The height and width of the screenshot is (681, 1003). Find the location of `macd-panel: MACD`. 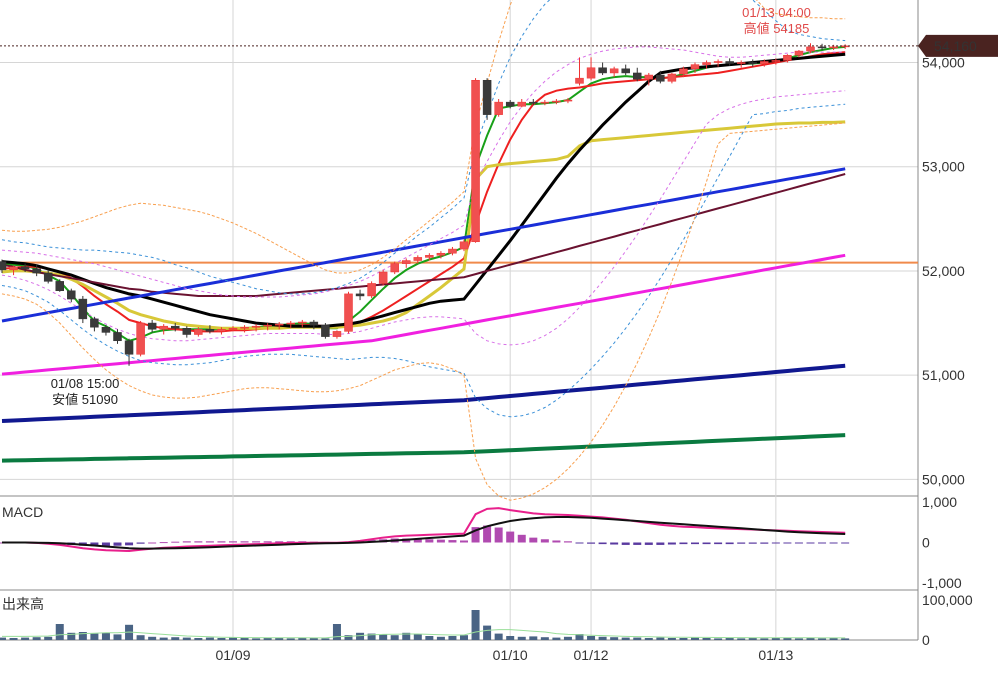

macd-panel: MACD is located at coordinates (425, 528).